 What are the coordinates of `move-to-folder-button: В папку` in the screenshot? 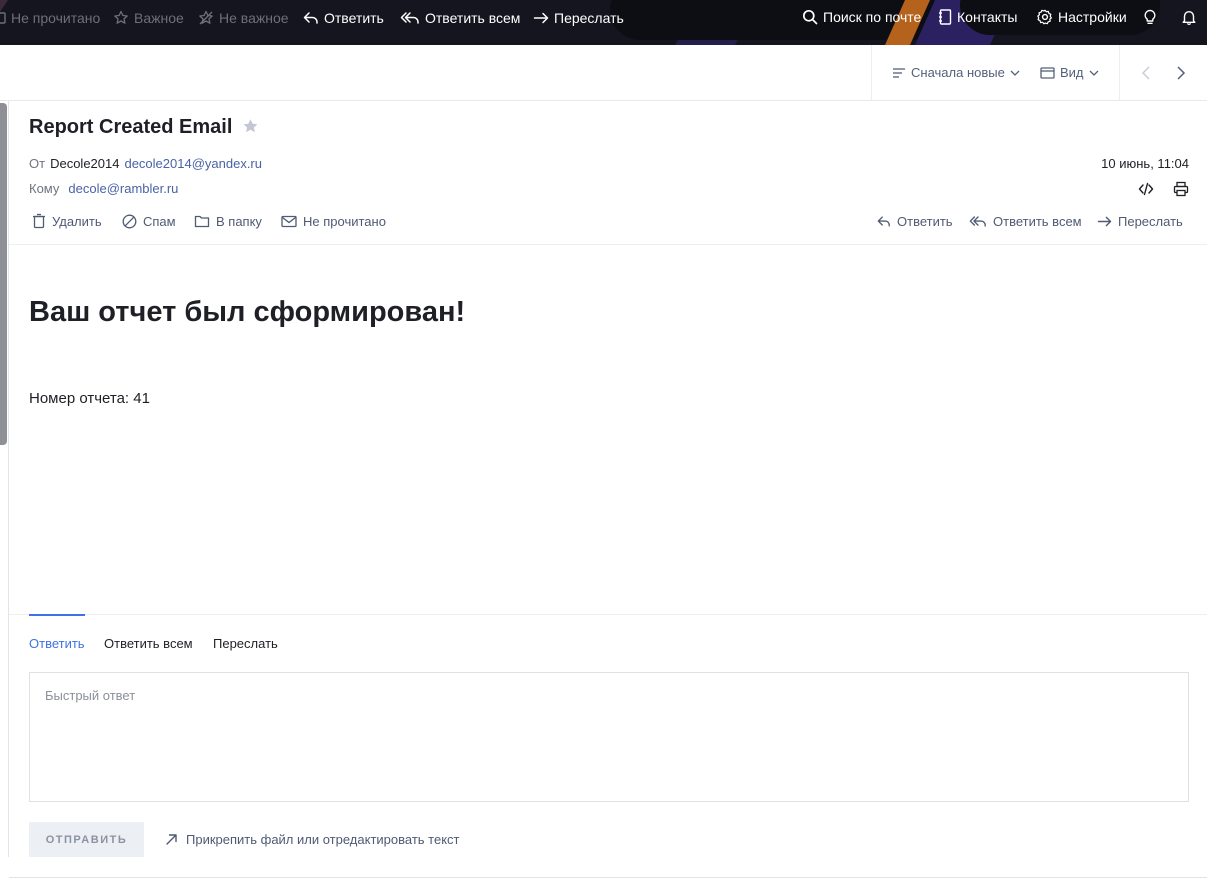 It's located at (228, 221).